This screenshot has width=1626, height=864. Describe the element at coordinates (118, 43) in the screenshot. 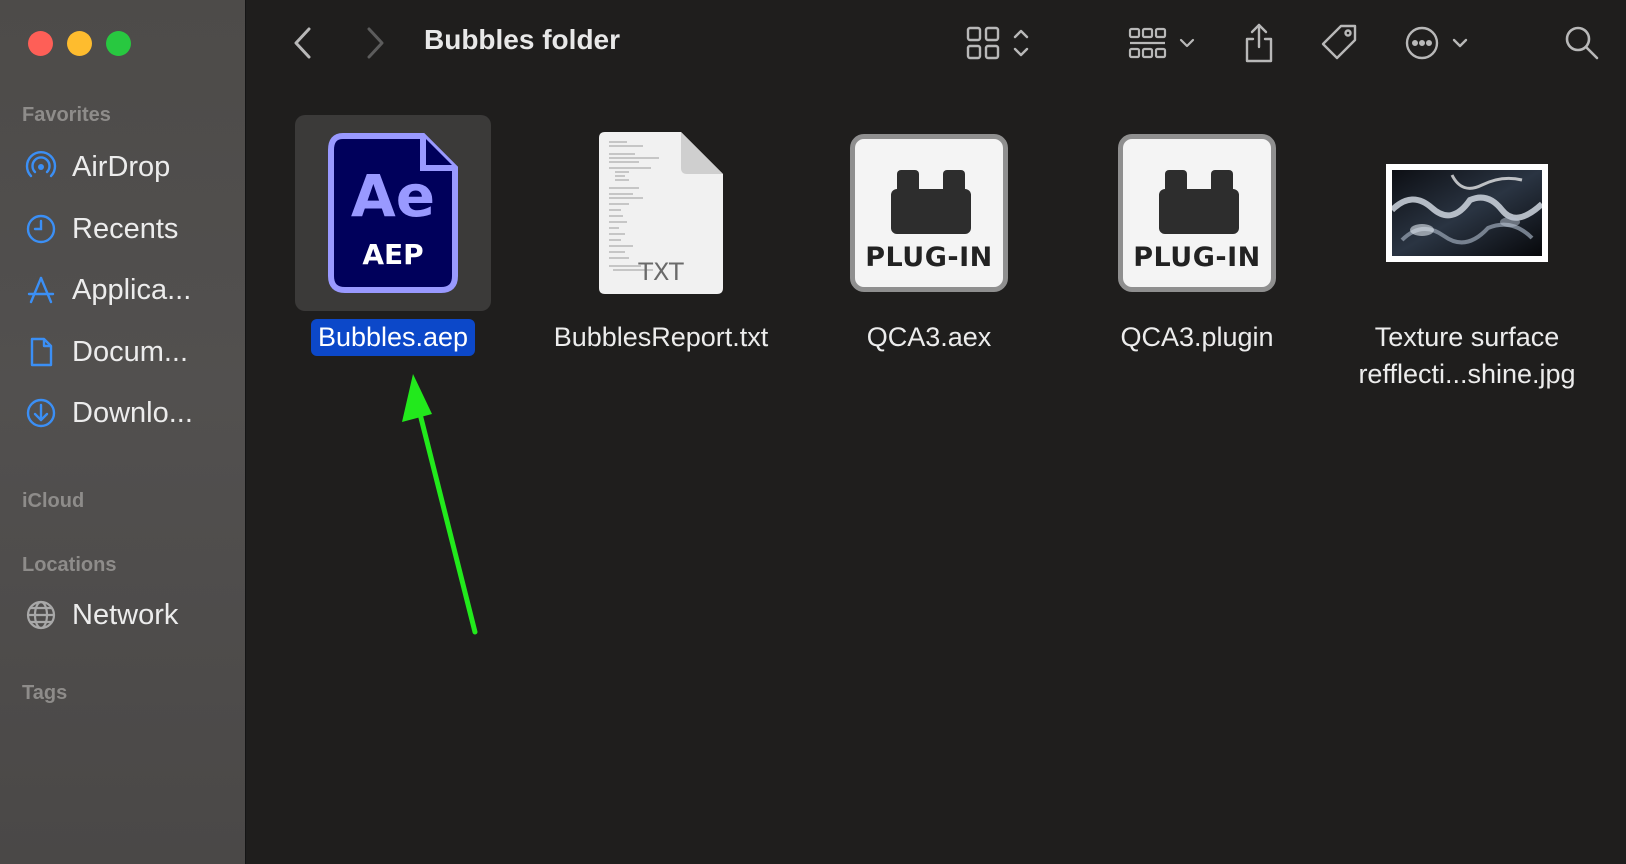

I see `zoom-window-button` at that location.